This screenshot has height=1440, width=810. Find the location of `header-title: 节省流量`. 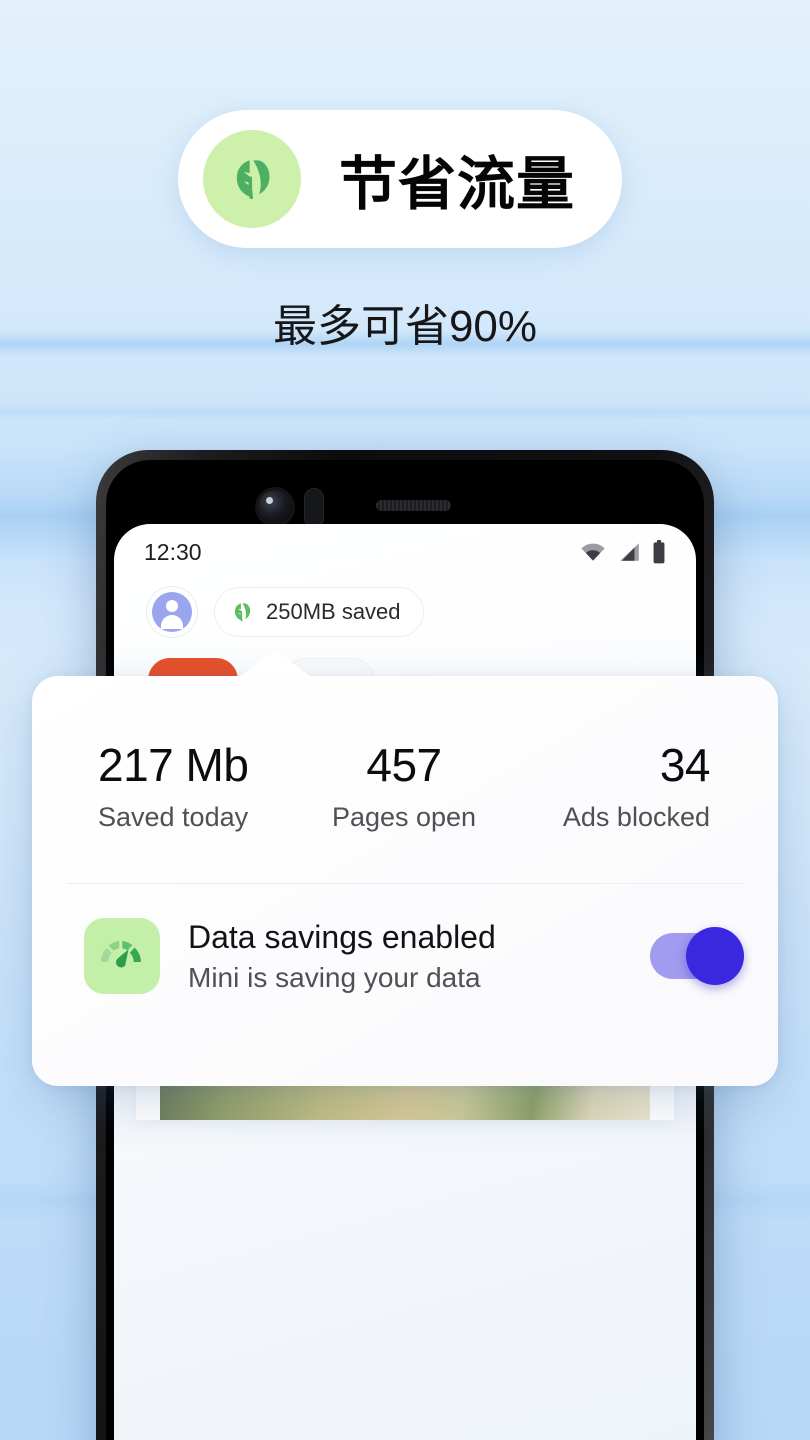

header-title: 节省流量 is located at coordinates (457, 184).